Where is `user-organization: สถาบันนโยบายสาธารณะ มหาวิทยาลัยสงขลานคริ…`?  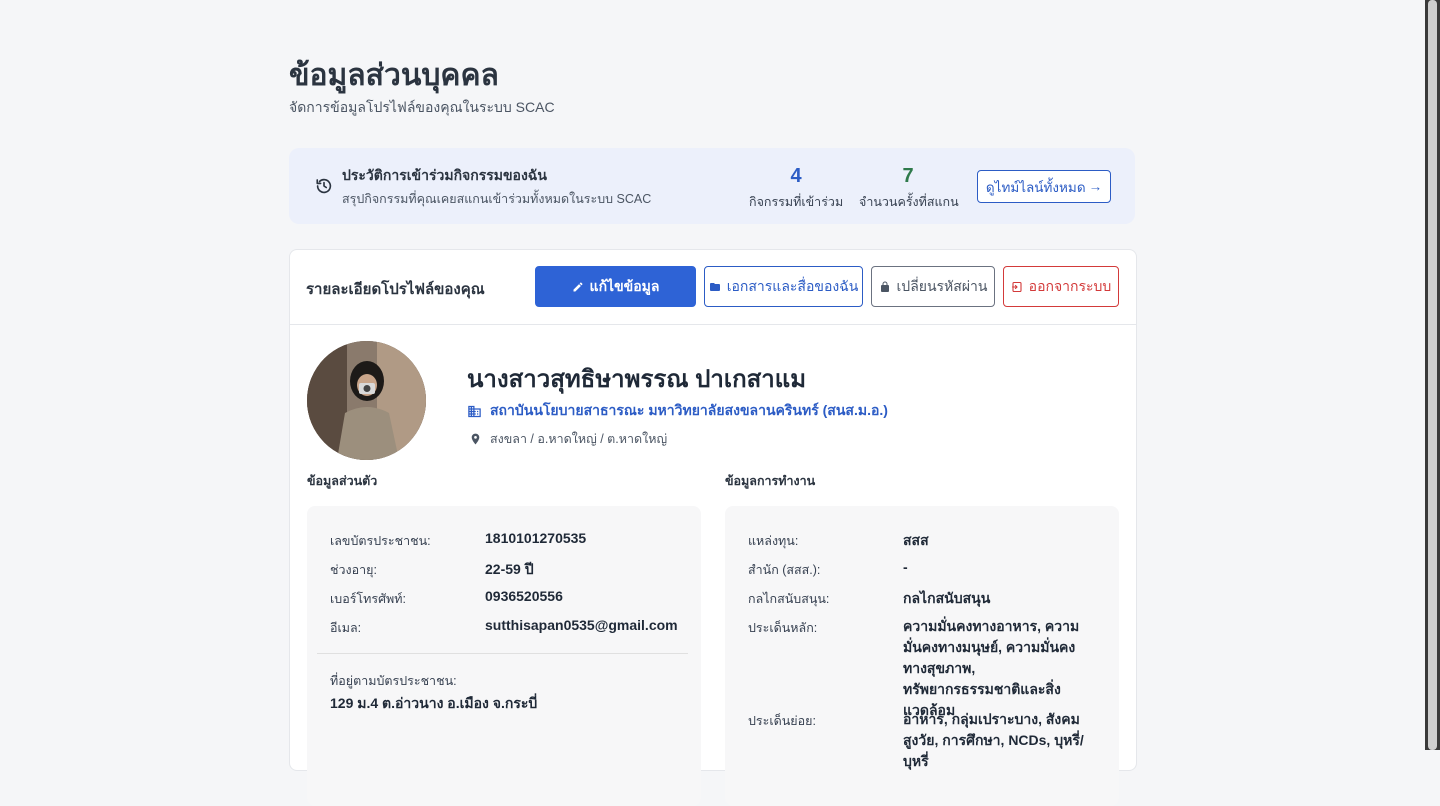 user-organization: สถาบันนโยบายสาธารณะ มหาวิทยาลัยสงขลานคริ… is located at coordinates (677, 411).